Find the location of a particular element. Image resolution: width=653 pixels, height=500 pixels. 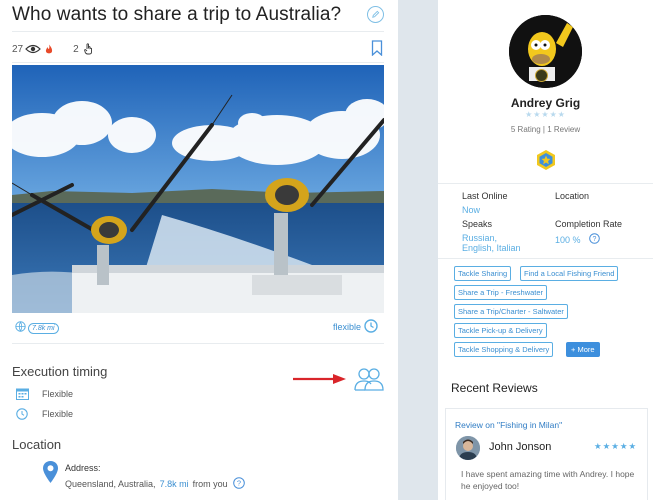

flexible-indicator: flexible is located at coordinates (357, 327).